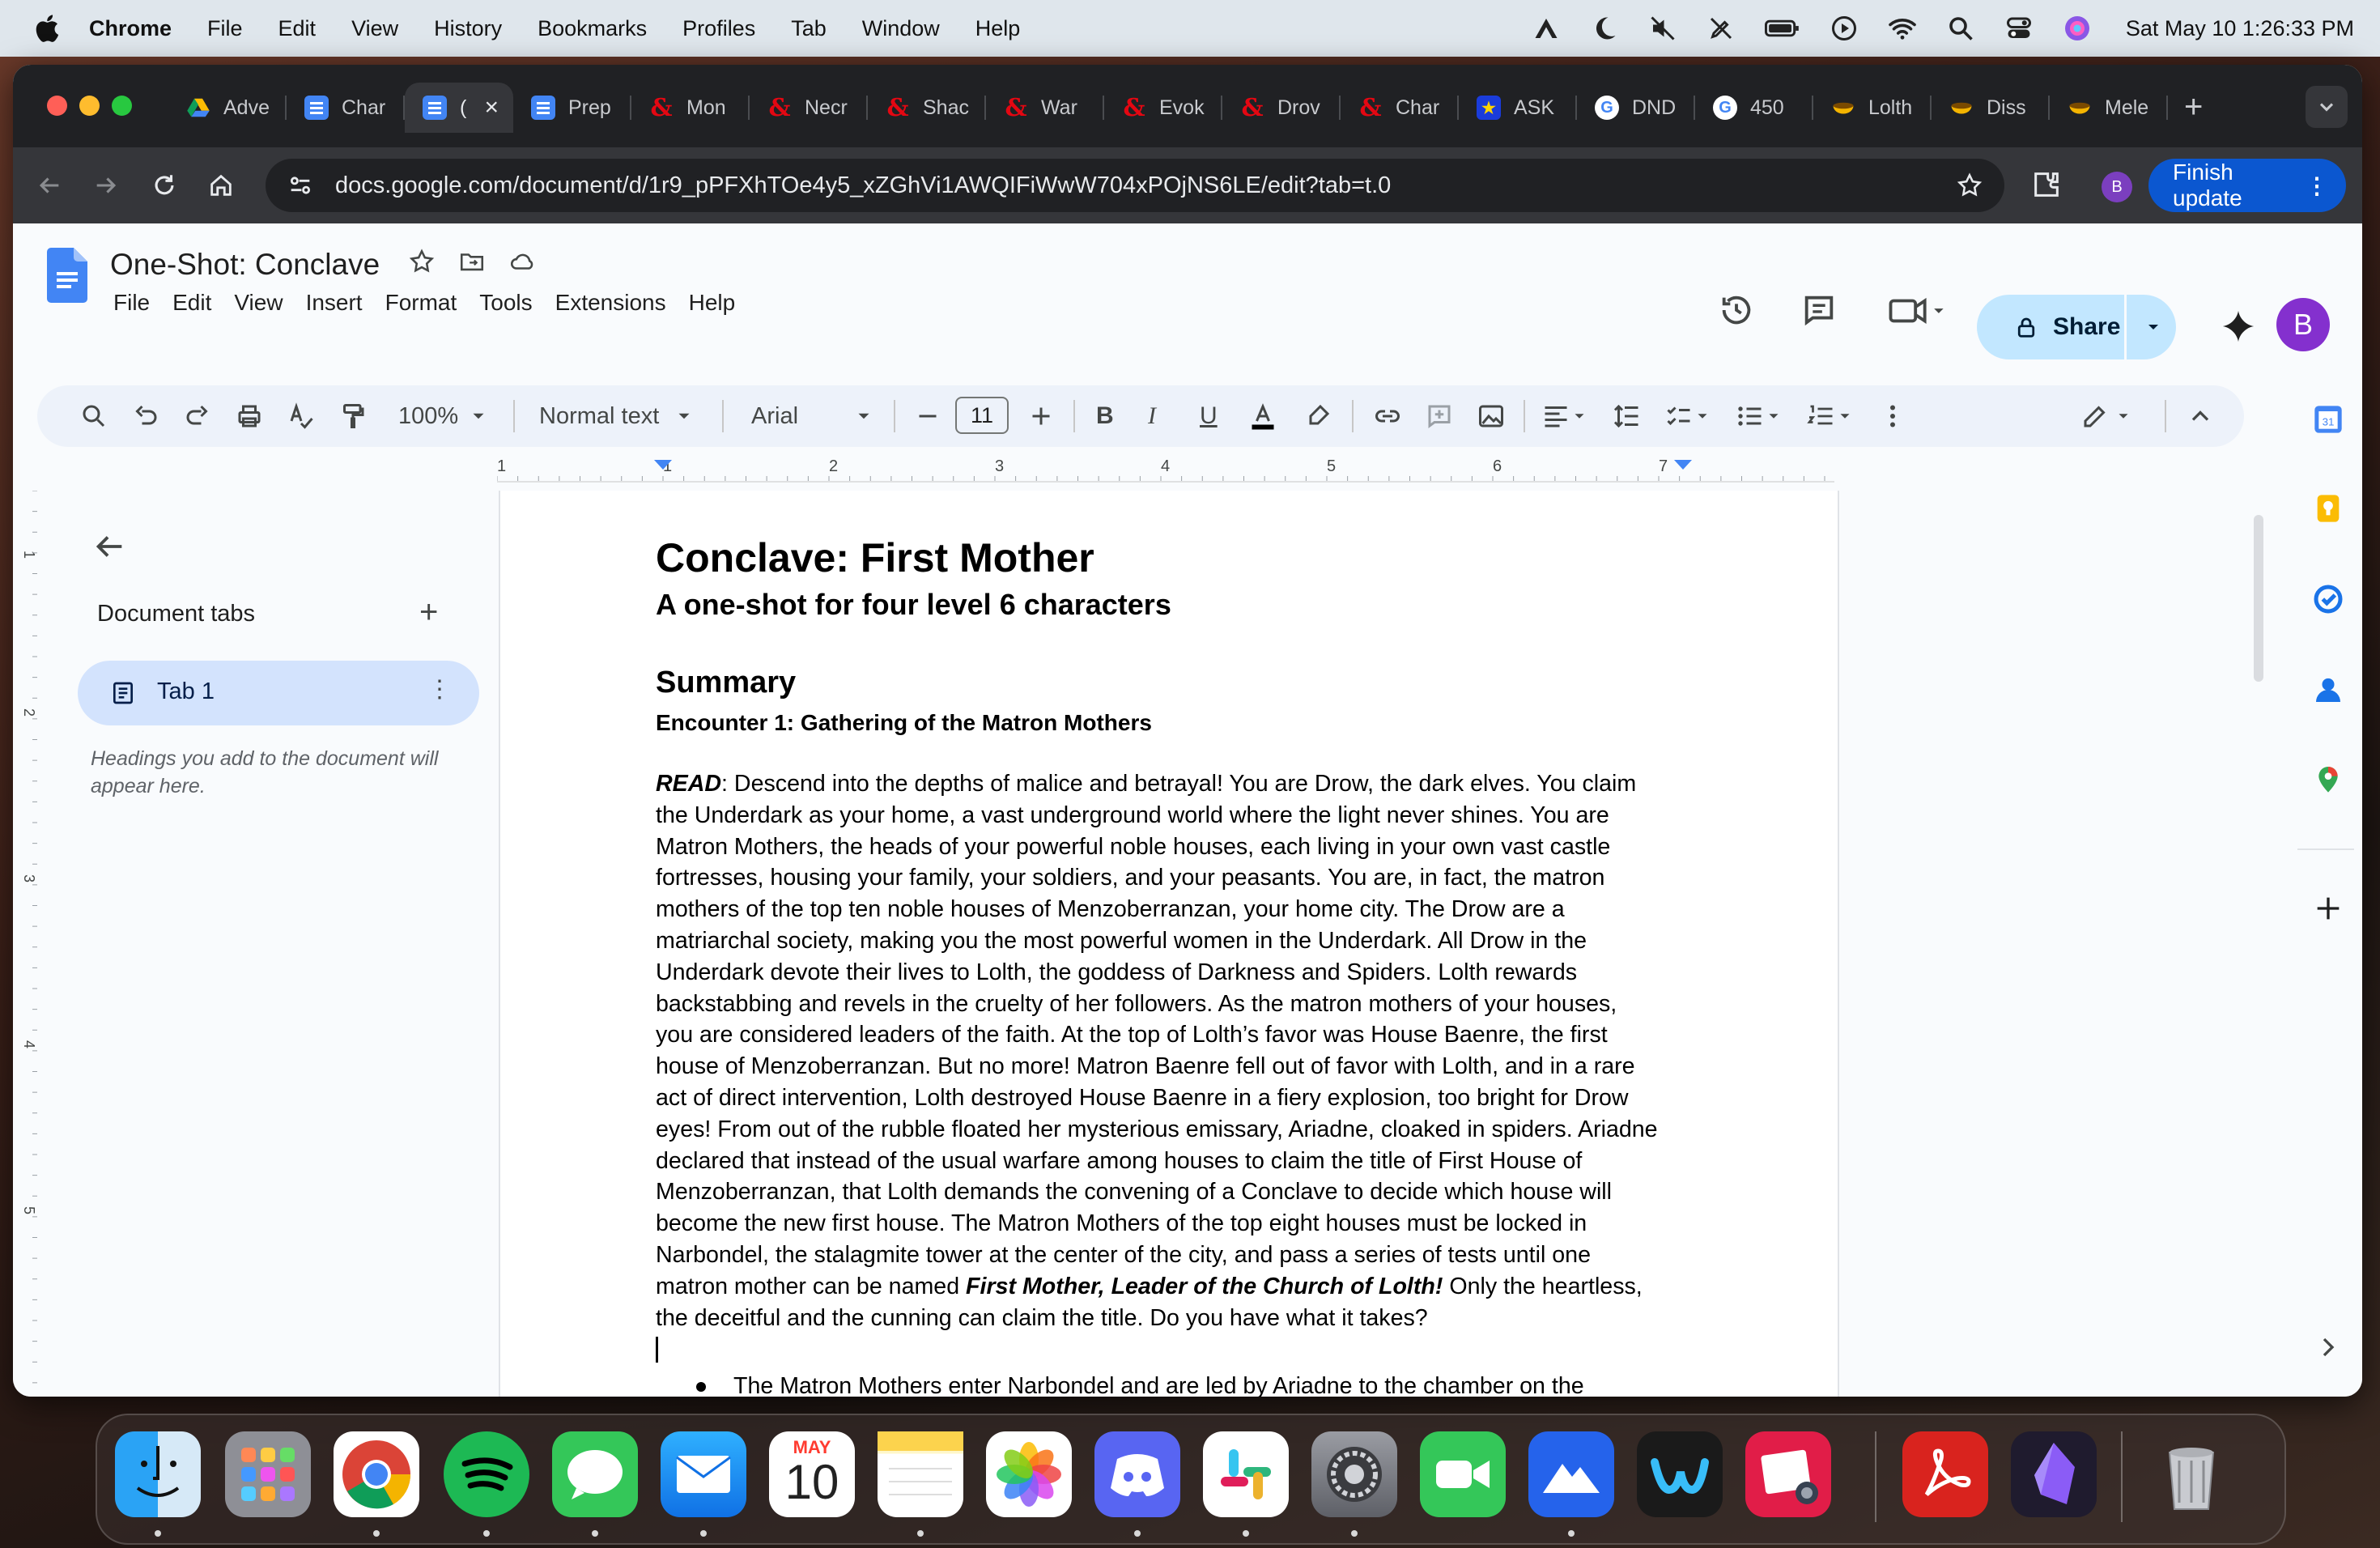 This screenshot has height=1548, width=2380. What do you see at coordinates (610, 303) in the screenshot?
I see `docs-menu-extensions: Extensions` at bounding box center [610, 303].